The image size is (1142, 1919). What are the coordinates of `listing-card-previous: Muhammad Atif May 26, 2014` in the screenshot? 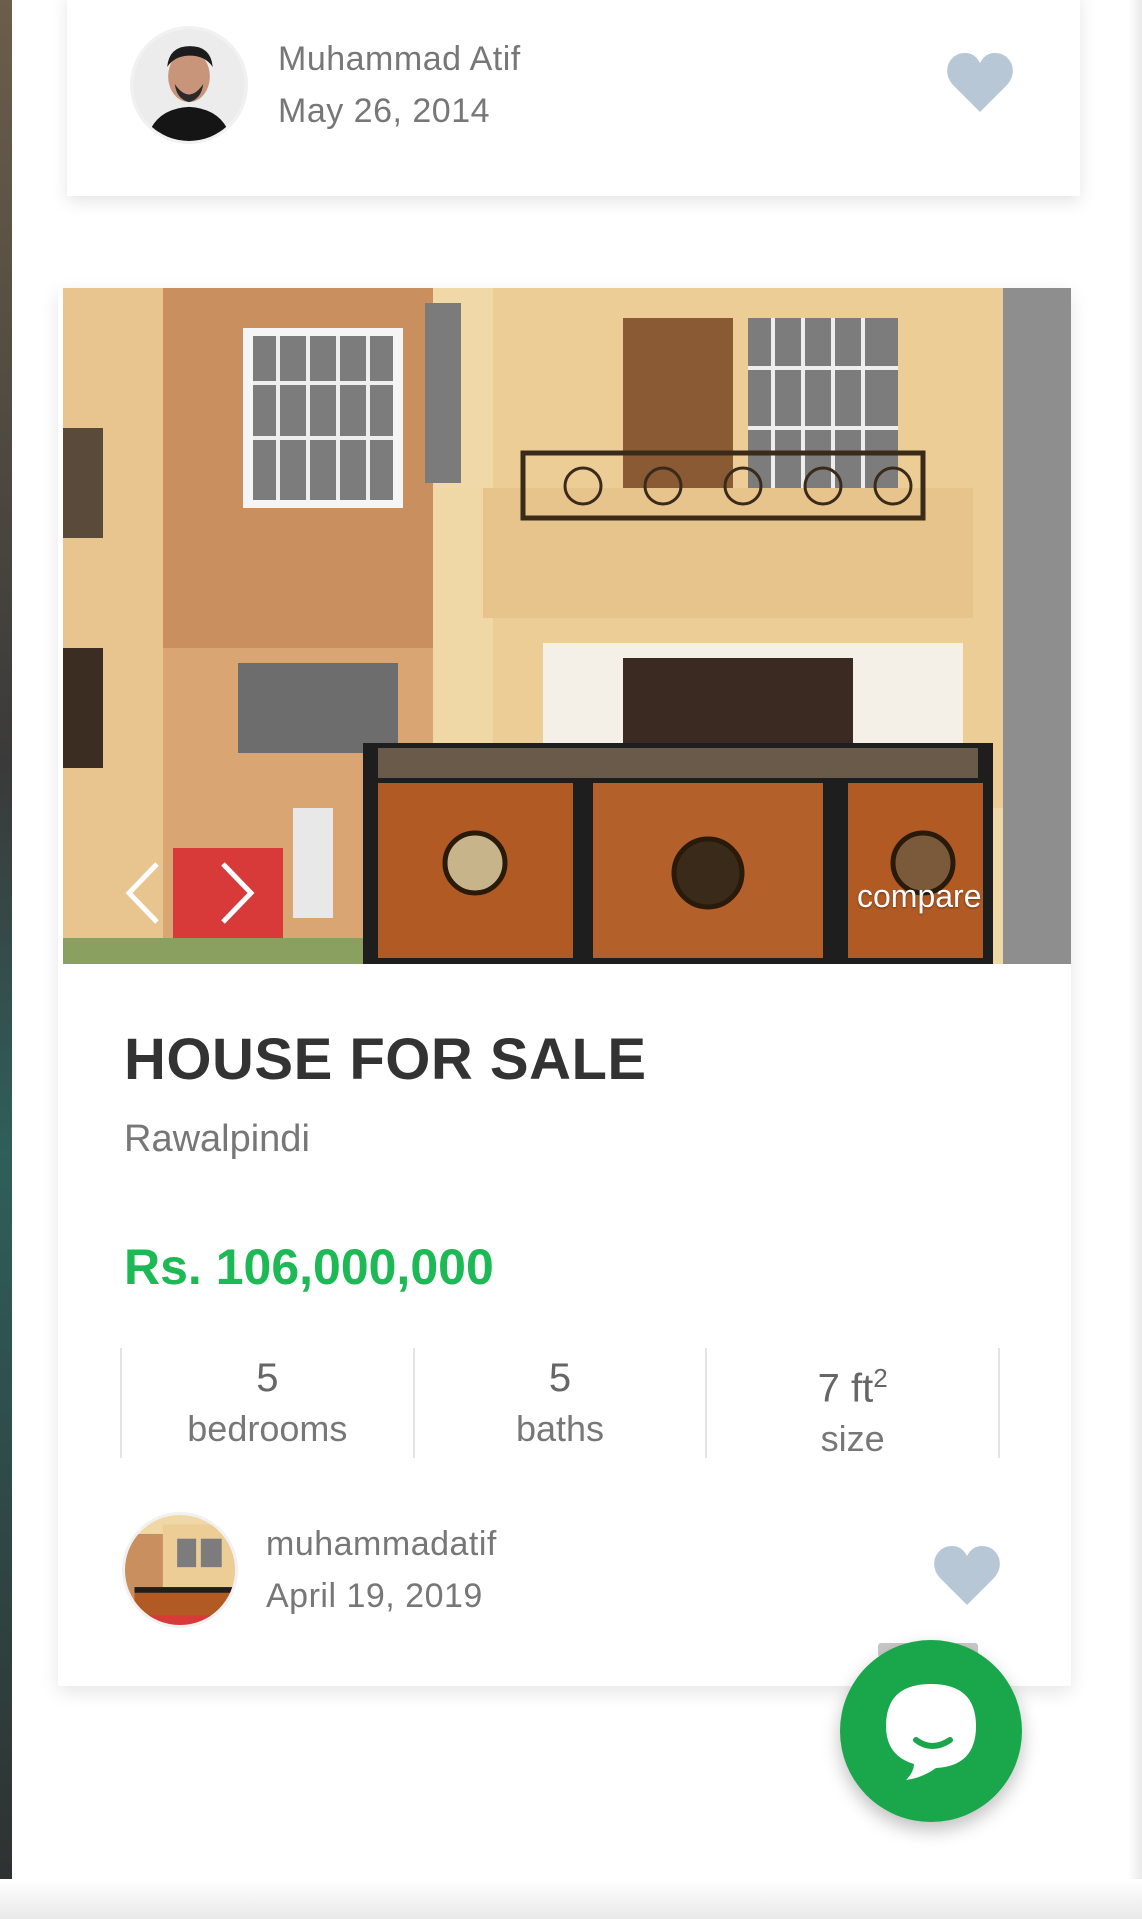 It's located at (573, 98).